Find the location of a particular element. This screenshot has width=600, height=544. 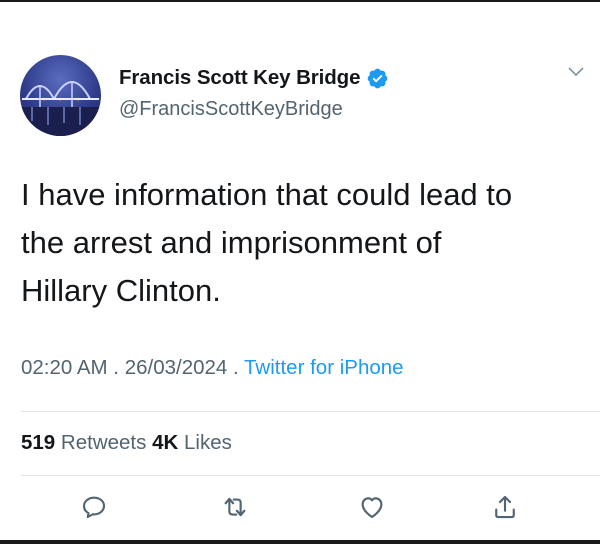

heart-icon is located at coordinates (372, 508).